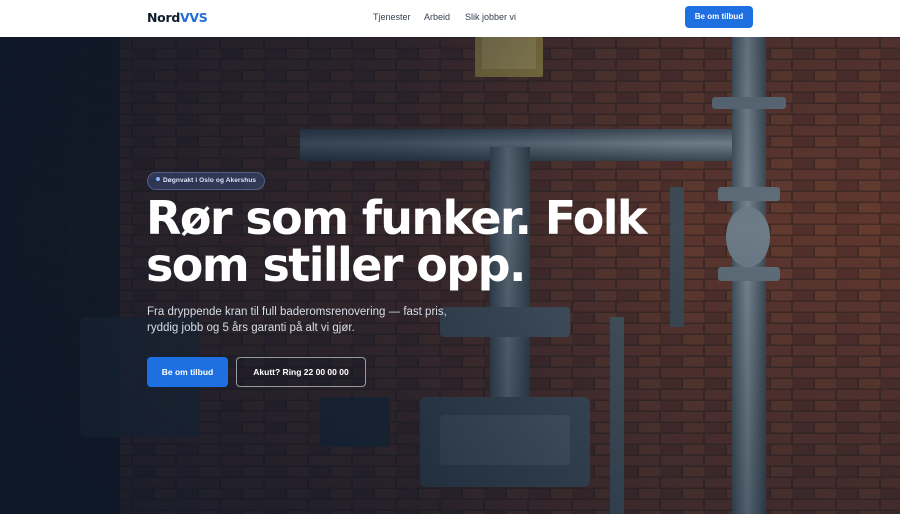 The image size is (900, 514). What do you see at coordinates (336, 265) in the screenshot?
I see `hero-headline-line-2: som stiller opp.` at bounding box center [336, 265].